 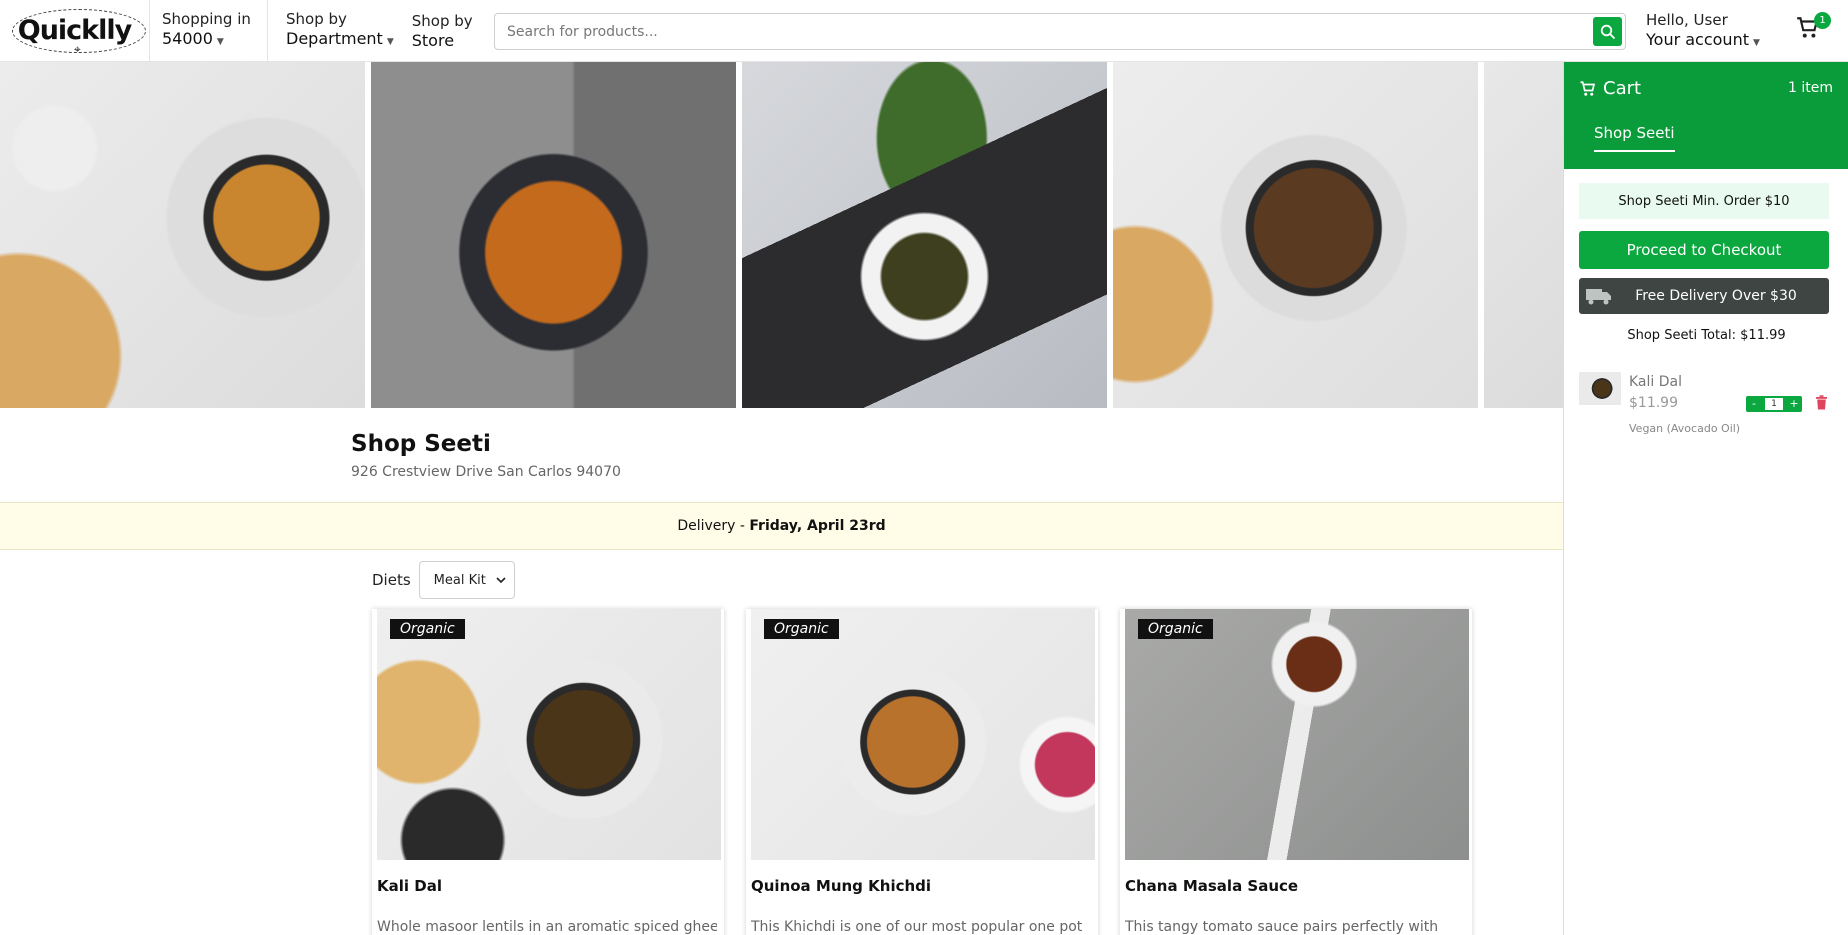 I want to click on cart-store-tab: Shop Seeti, so click(x=1634, y=138).